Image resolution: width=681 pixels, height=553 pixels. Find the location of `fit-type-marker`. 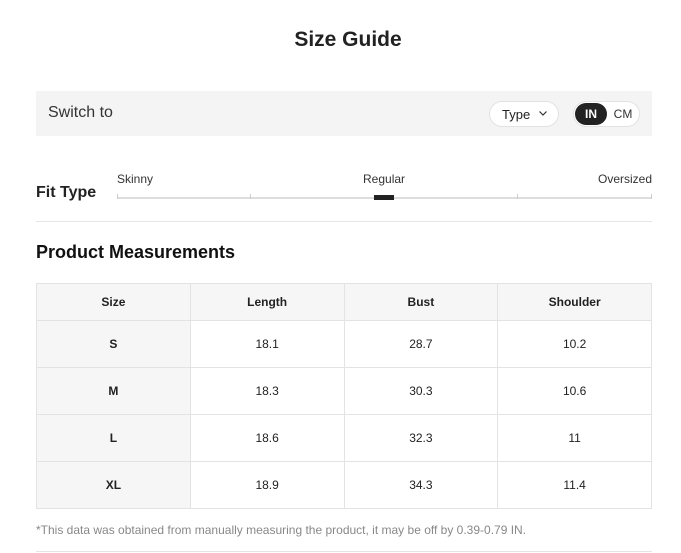

fit-type-marker is located at coordinates (384, 197).